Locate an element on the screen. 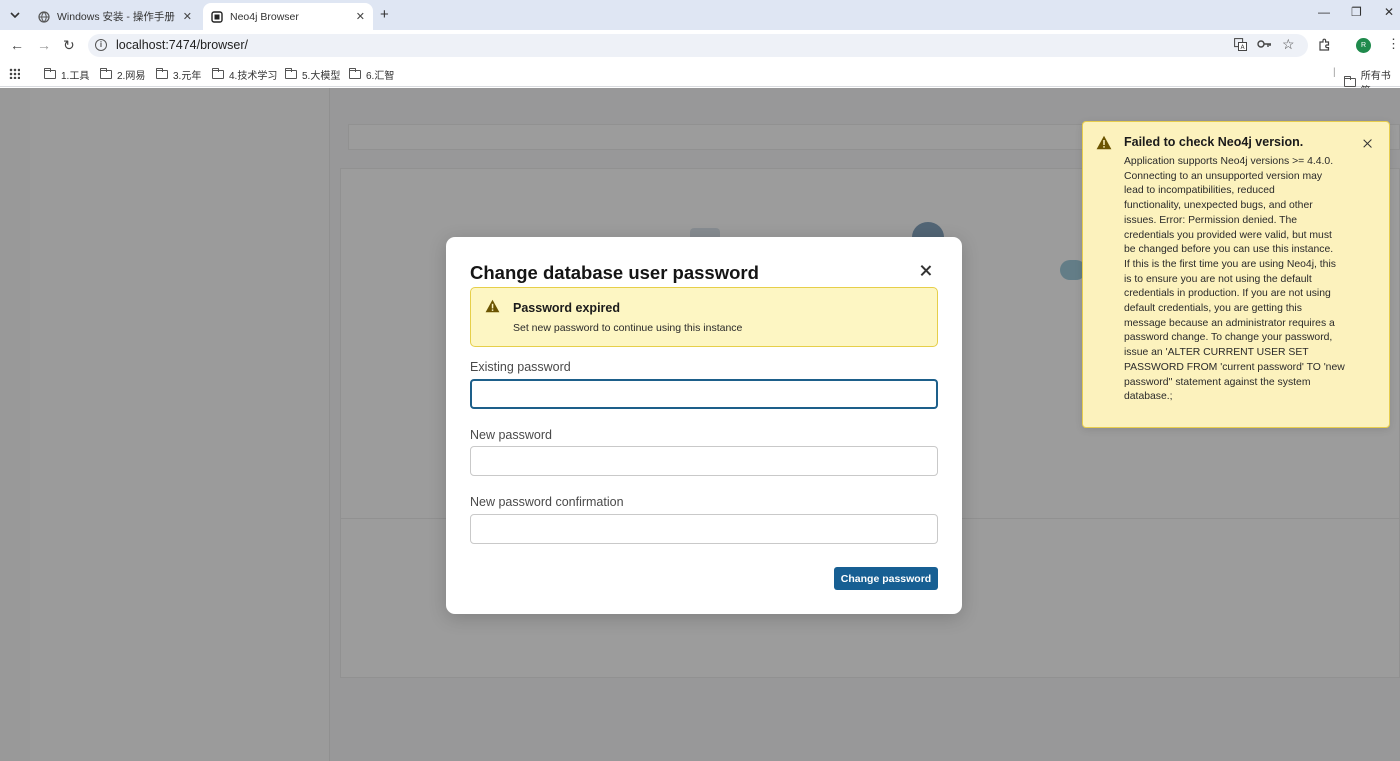 The width and height of the screenshot is (1400, 761). bookmark-label: 2.网易 is located at coordinates (131, 76).